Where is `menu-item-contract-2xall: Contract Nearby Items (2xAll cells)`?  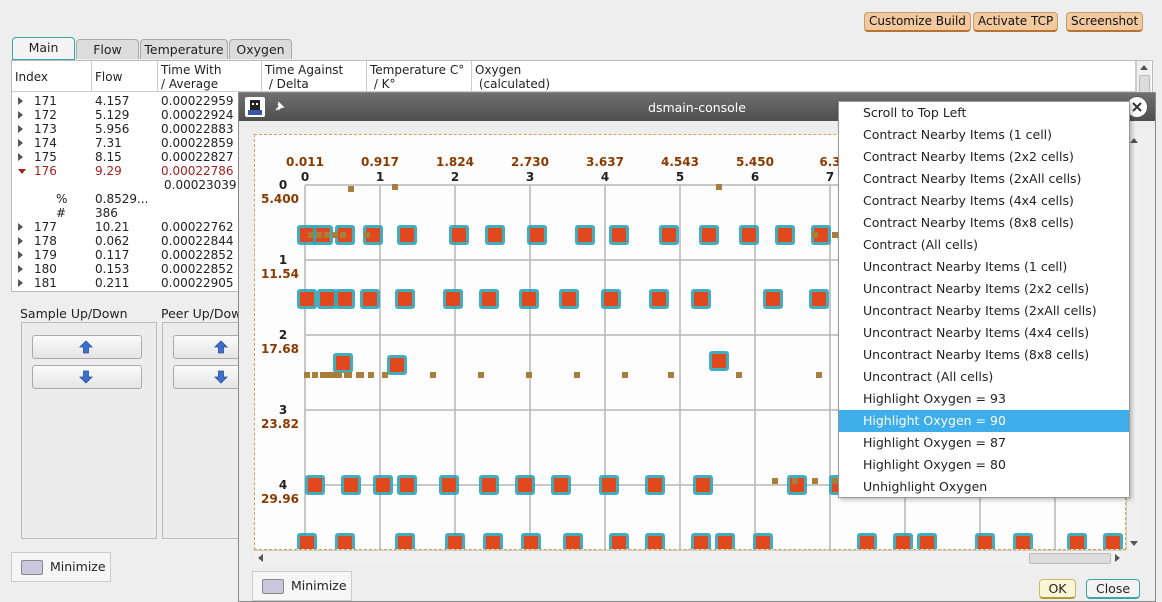 menu-item-contract-2xall: Contract Nearby Items (2xAll cells) is located at coordinates (984, 179).